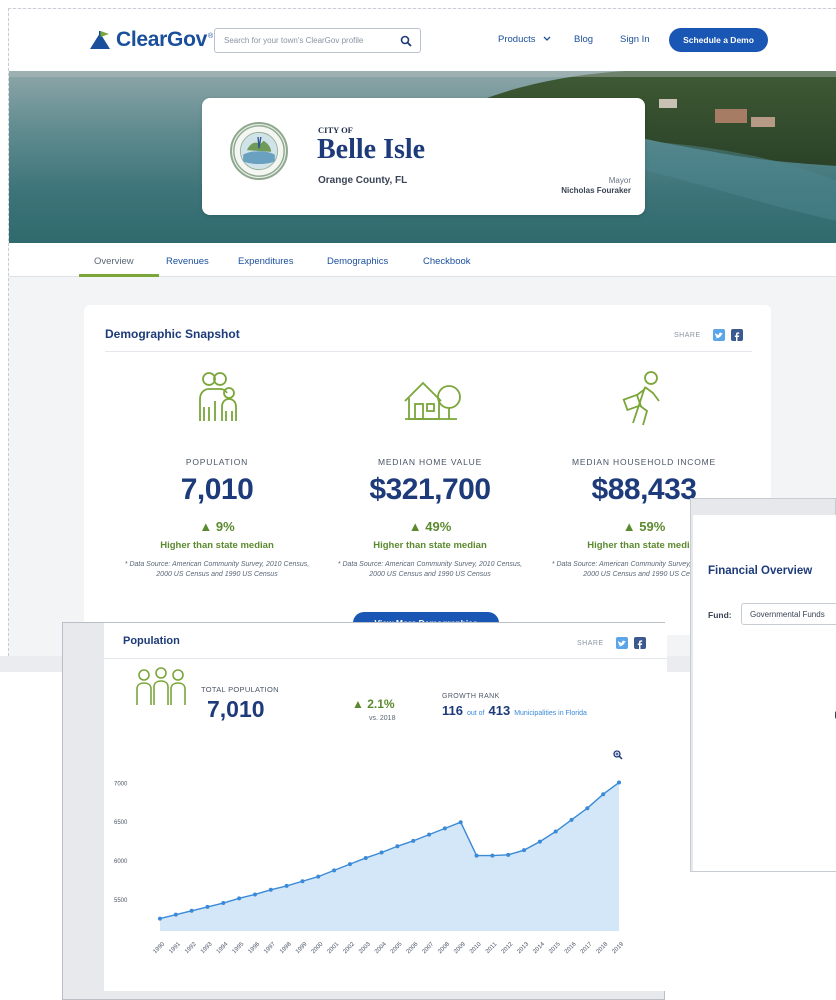 The image size is (836, 1000). I want to click on rank-out-of: out of, so click(475, 713).